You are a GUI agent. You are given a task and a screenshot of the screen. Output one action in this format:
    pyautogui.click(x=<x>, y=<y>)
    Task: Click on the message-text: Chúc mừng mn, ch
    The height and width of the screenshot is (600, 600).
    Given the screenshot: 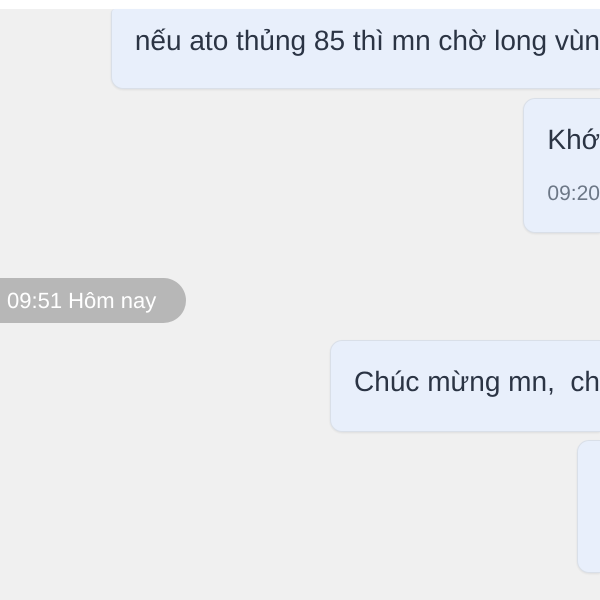 What is the action you would take?
    pyautogui.click(x=477, y=382)
    